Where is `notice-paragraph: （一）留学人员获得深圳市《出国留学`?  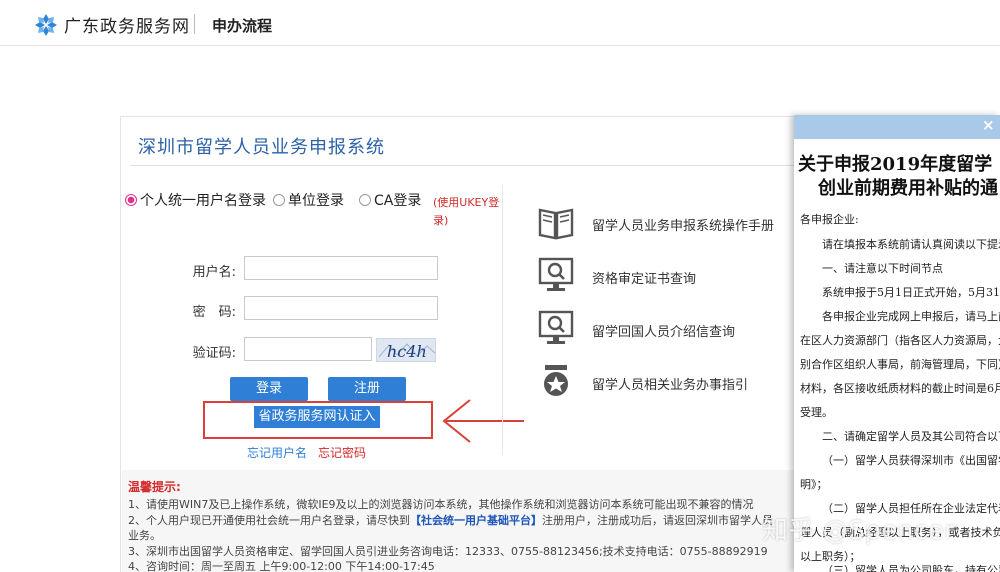 notice-paragraph: （一）留学人员获得深圳市《出国留学 is located at coordinates (911, 460).